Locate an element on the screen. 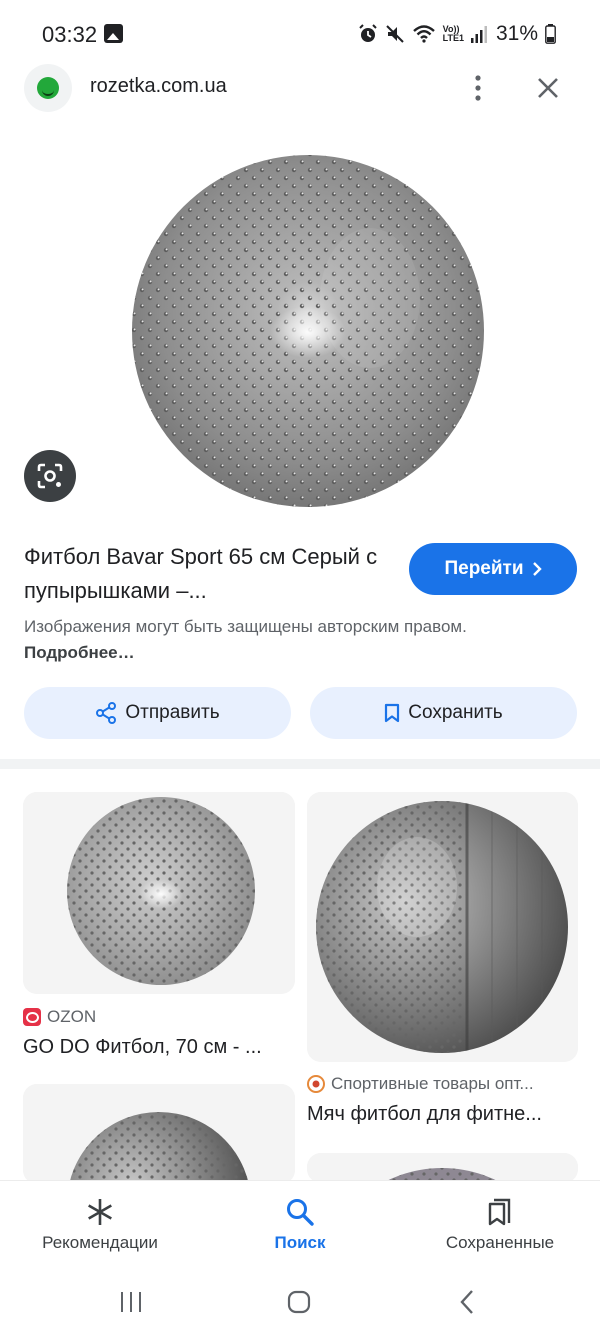 Image resolution: width=600 pixels, height=1332 pixels. volte-icon: Vo)) LTE1 is located at coordinates (453, 34).